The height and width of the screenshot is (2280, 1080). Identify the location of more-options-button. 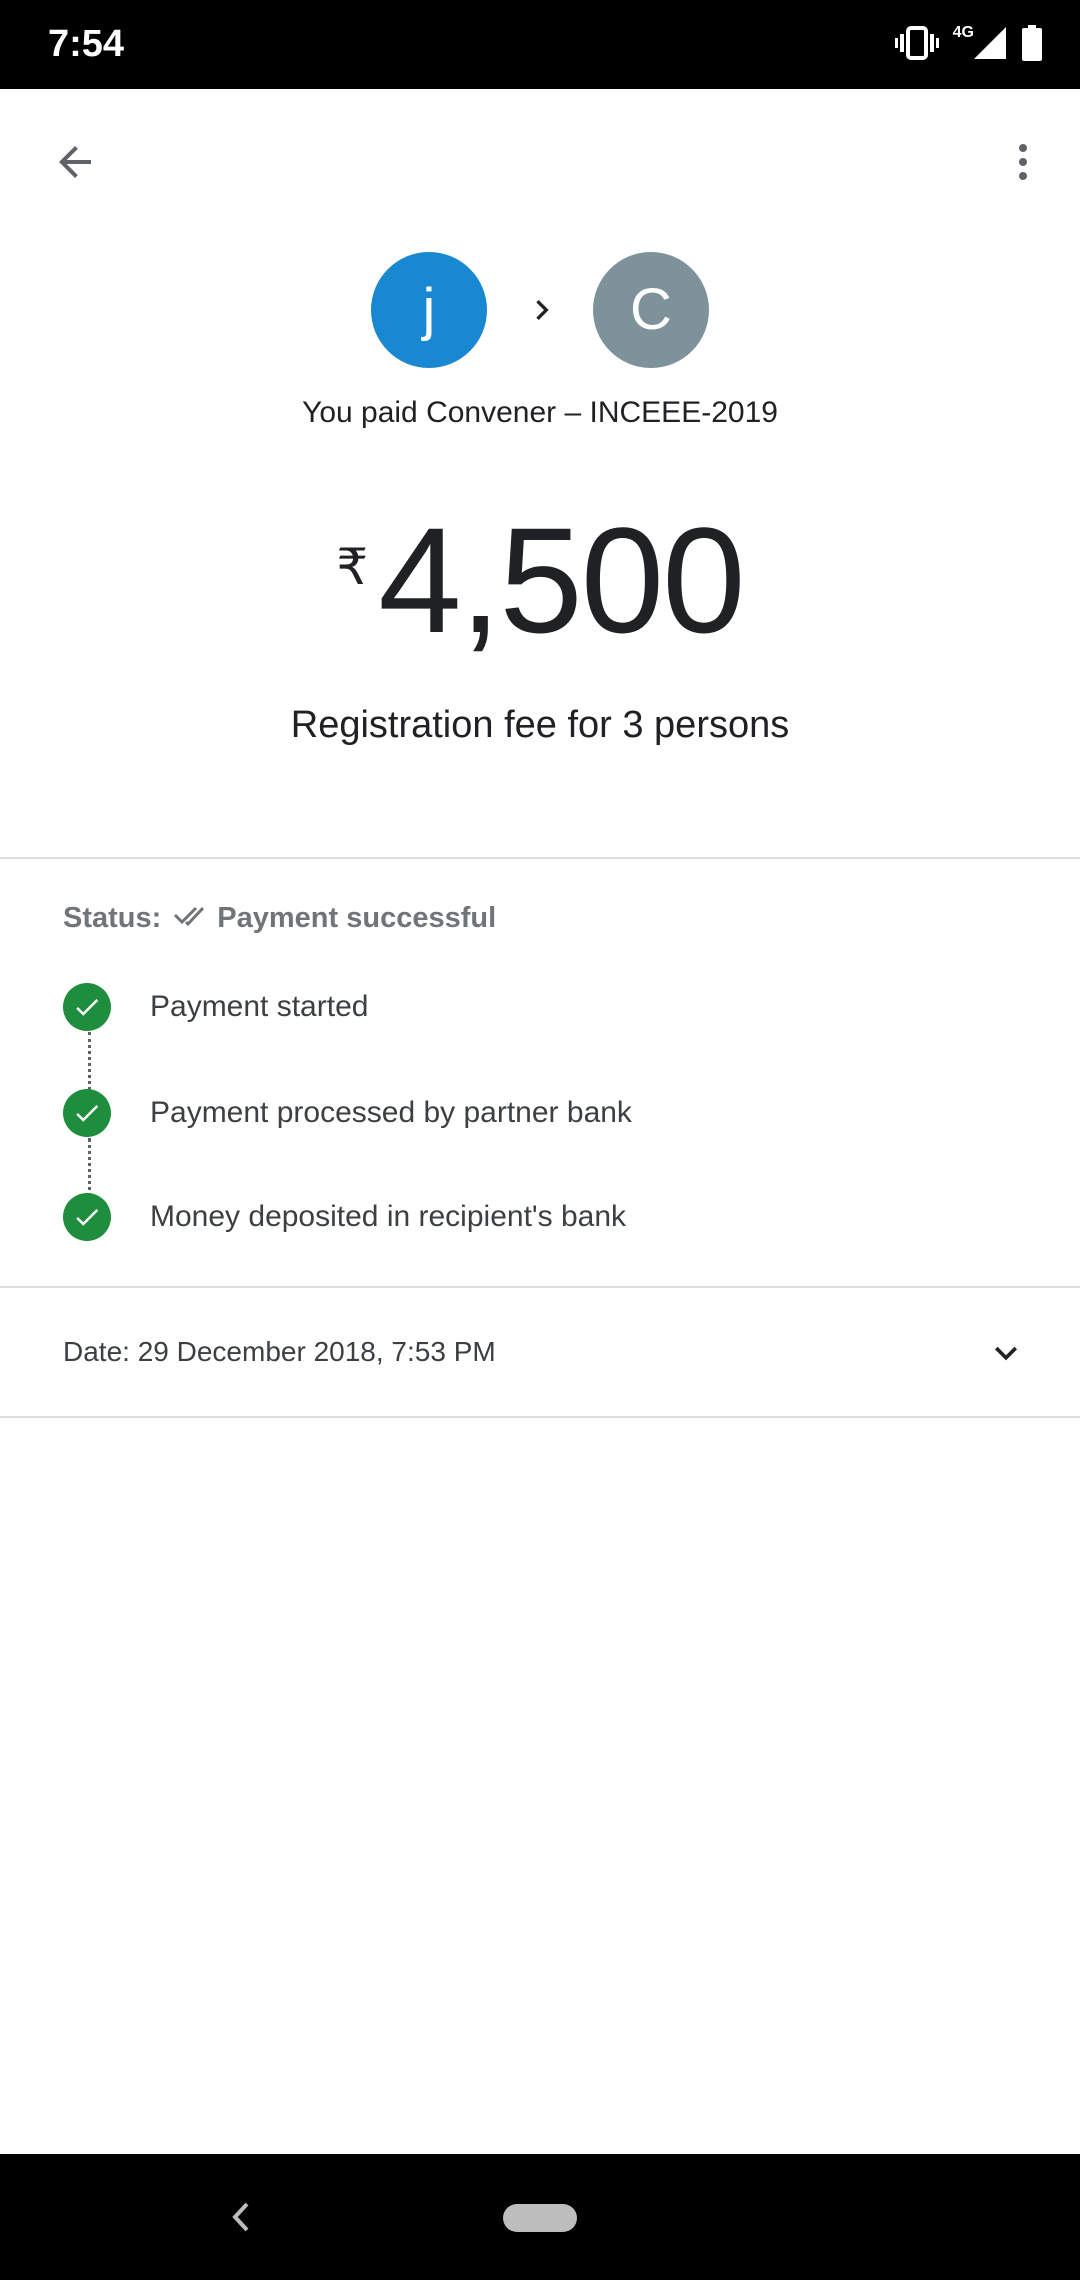
(1023, 162).